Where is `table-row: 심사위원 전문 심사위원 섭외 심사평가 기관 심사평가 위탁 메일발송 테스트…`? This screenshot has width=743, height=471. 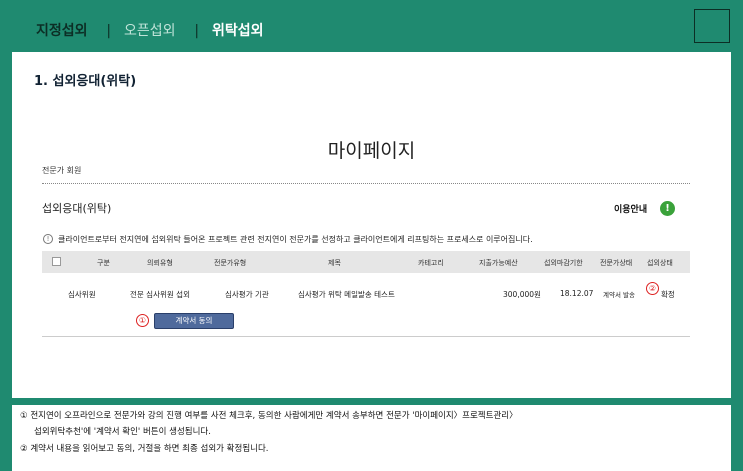 table-row: 심사위원 전문 심사위원 섭외 심사평가 기관 심사평가 위탁 메일발송 테스트… is located at coordinates (366, 294).